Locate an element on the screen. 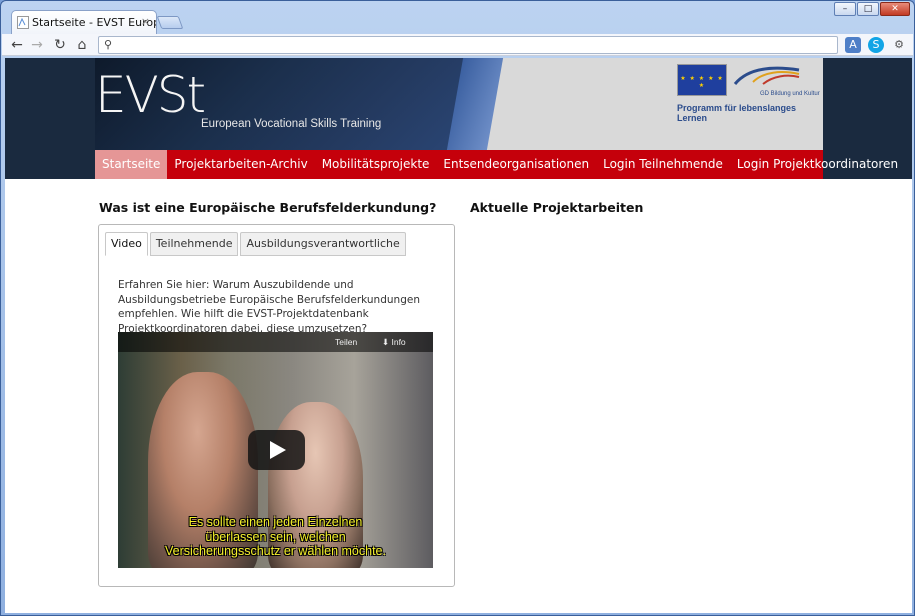 The width and height of the screenshot is (915, 616). nav-item-projektarbeiten-archiv: Projektarbeiten-Archiv is located at coordinates (240, 164).